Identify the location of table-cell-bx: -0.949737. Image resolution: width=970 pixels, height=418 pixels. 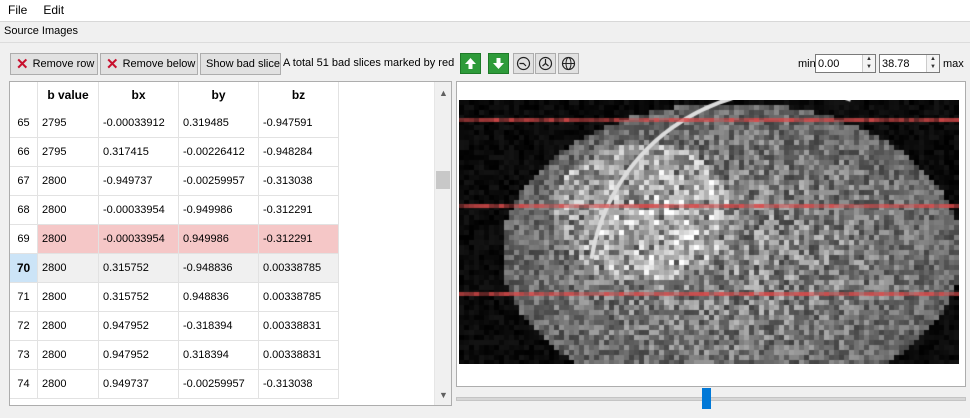
(139, 181).